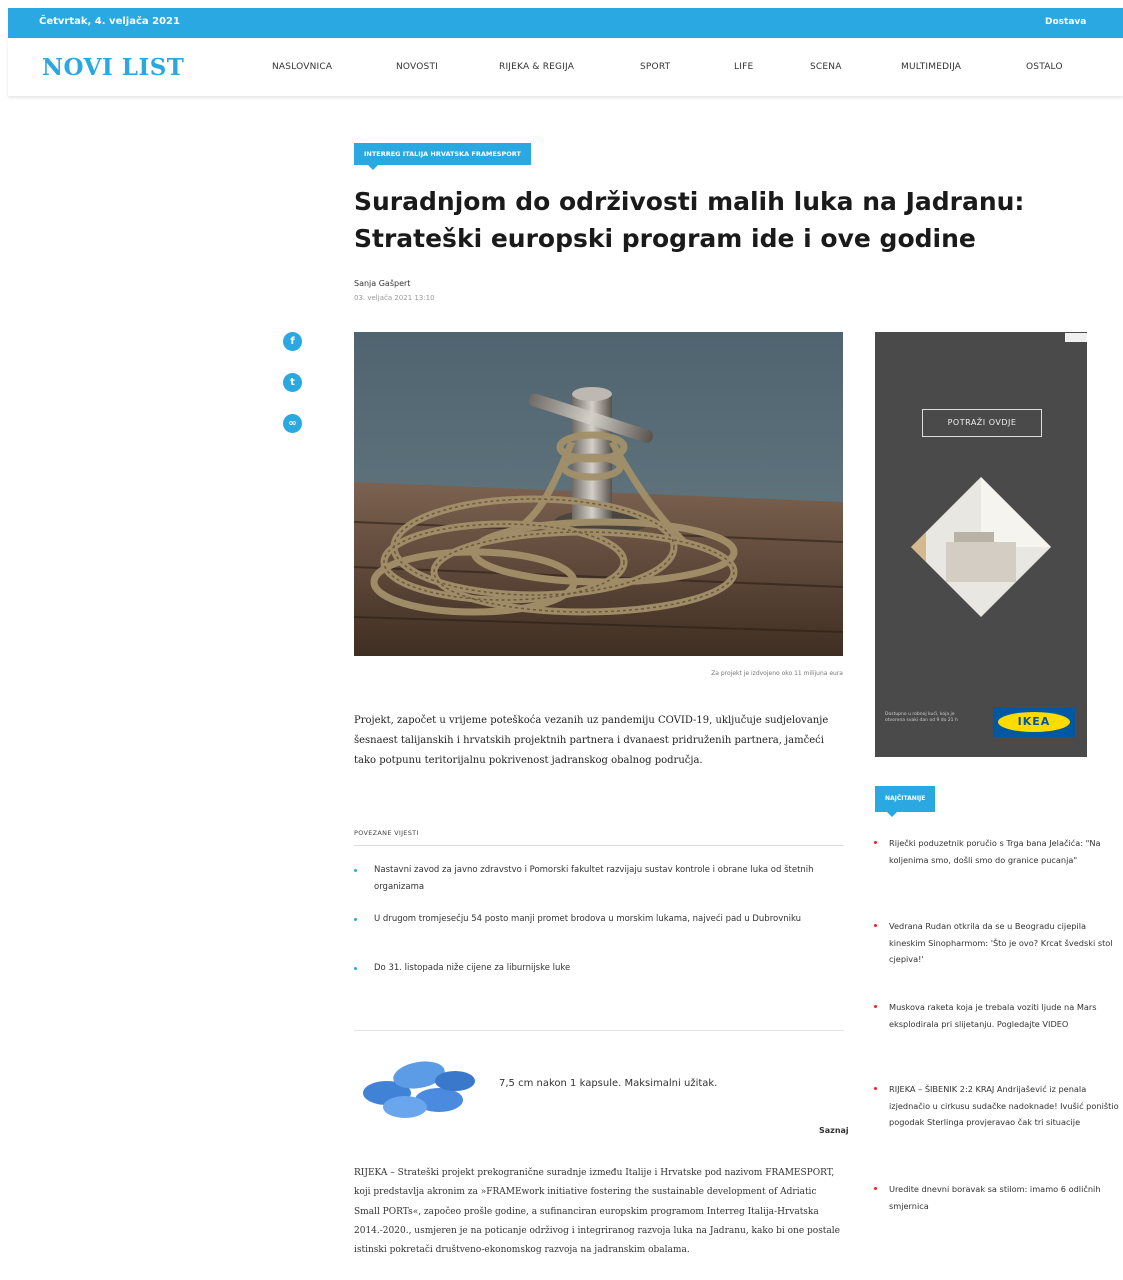 The height and width of the screenshot is (1280, 1123). I want to click on link-icon: ∞, so click(292, 423).